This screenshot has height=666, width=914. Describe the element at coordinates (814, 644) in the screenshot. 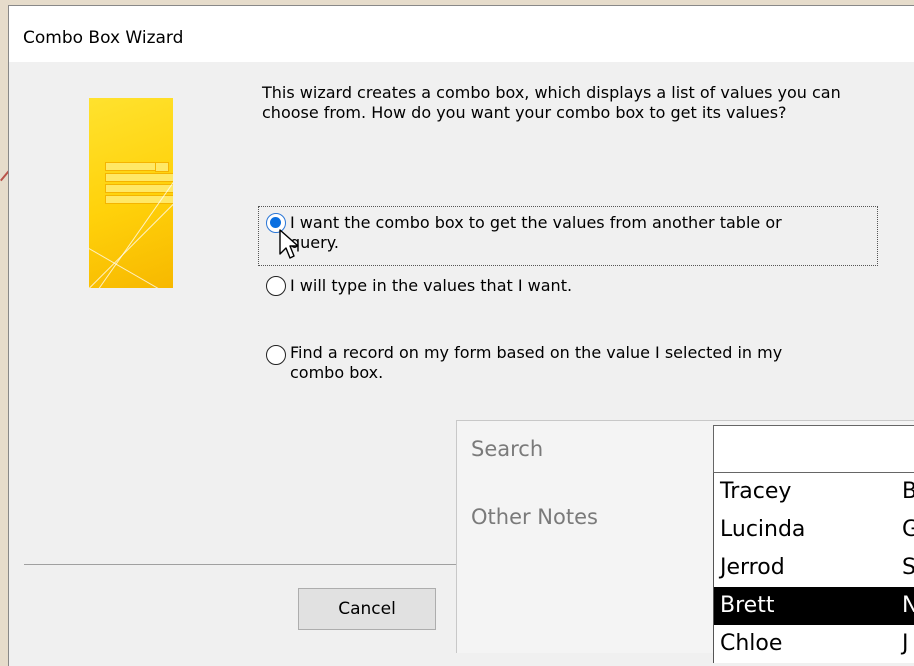

I see `list-item: Chloe J` at that location.